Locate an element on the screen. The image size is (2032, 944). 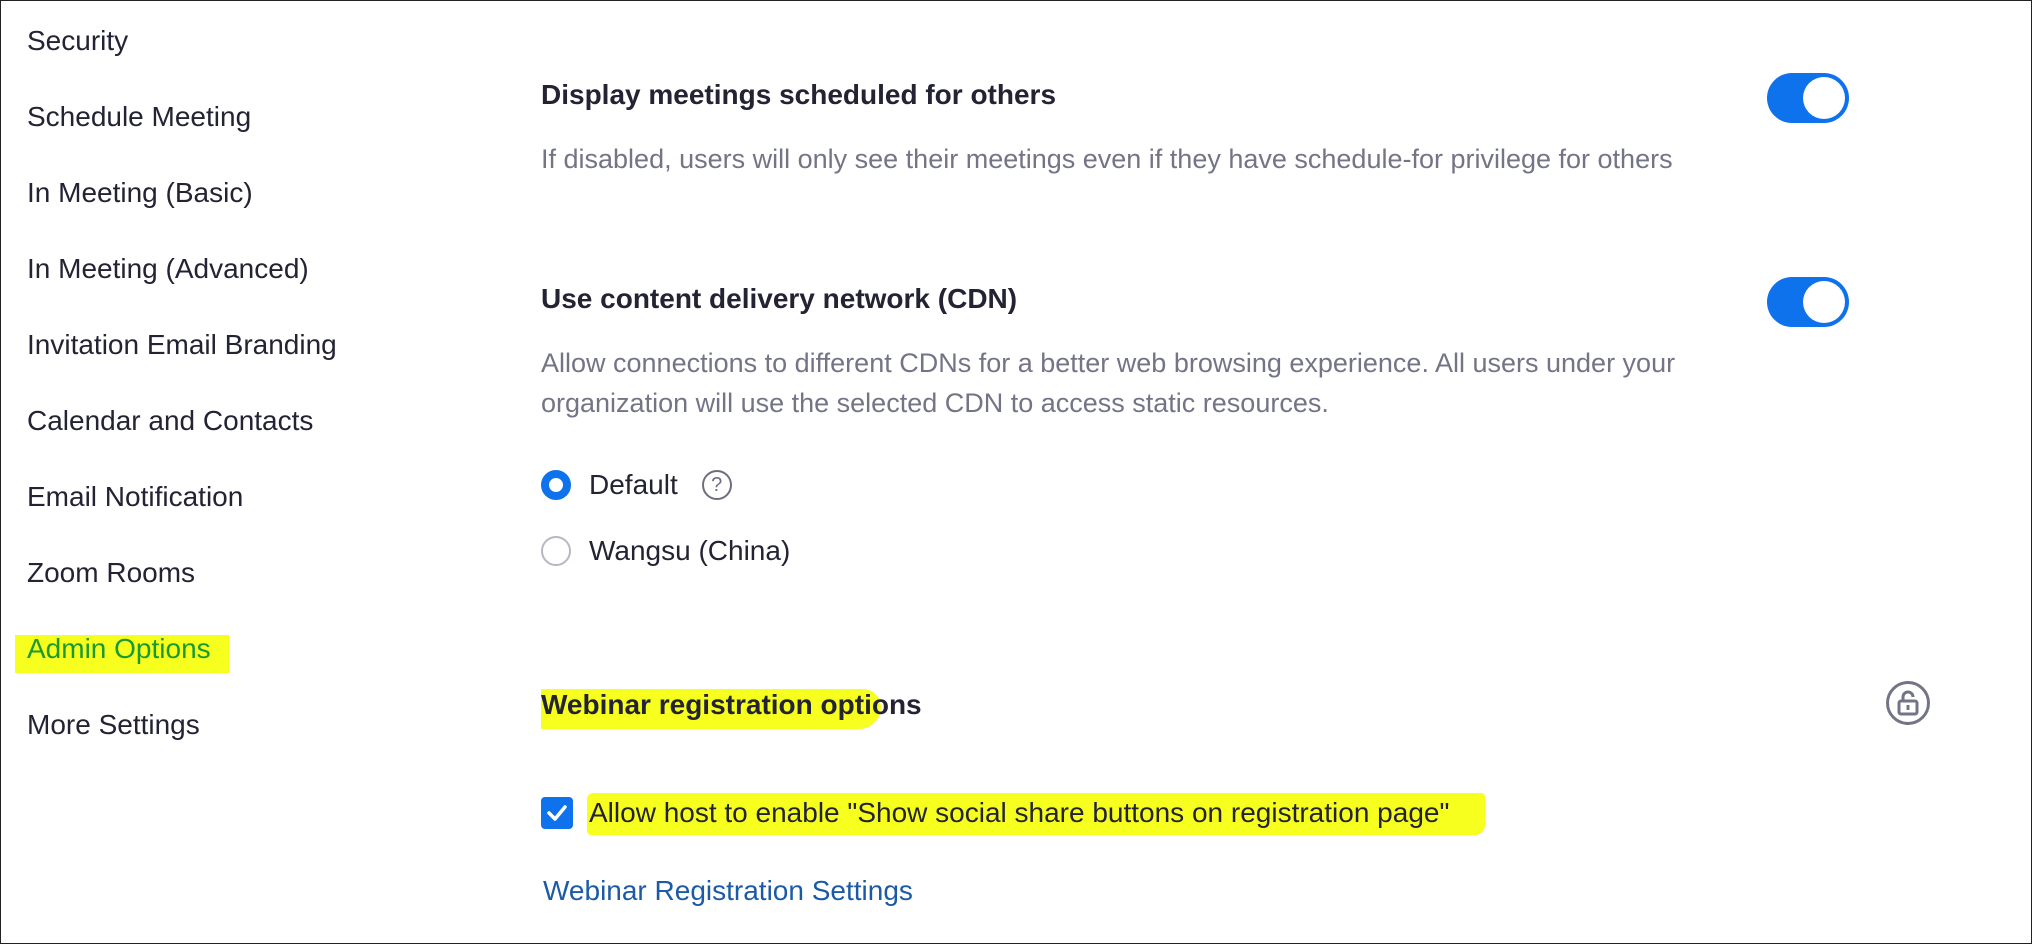
sidebar-item-in-meeting-advanced: In Meeting (Advanced) is located at coordinates (168, 269).